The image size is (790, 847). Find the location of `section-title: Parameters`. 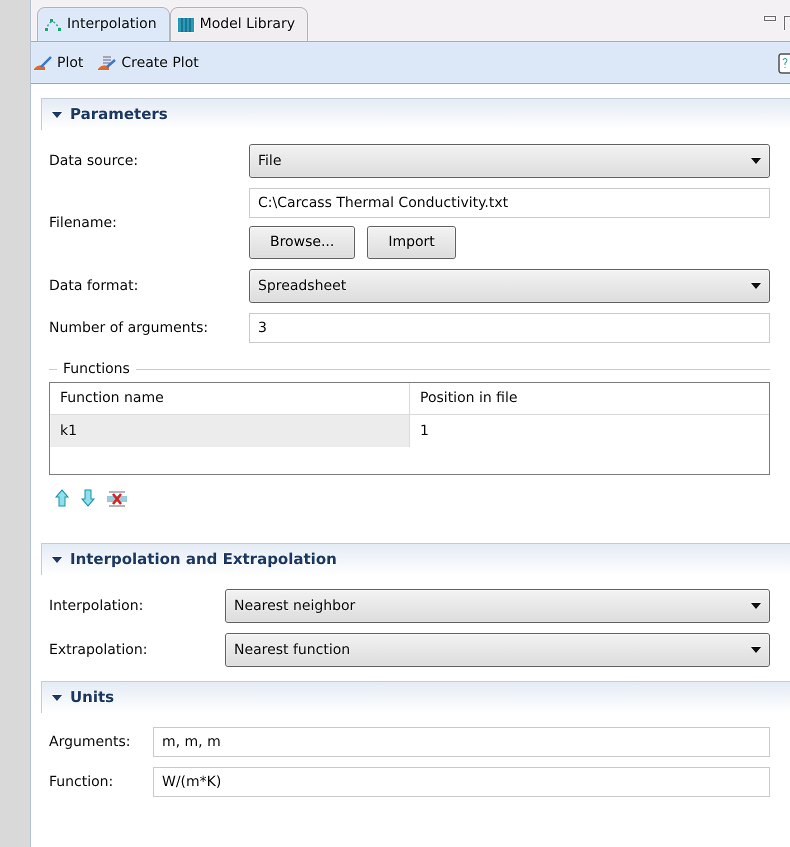

section-title: Parameters is located at coordinates (119, 114).